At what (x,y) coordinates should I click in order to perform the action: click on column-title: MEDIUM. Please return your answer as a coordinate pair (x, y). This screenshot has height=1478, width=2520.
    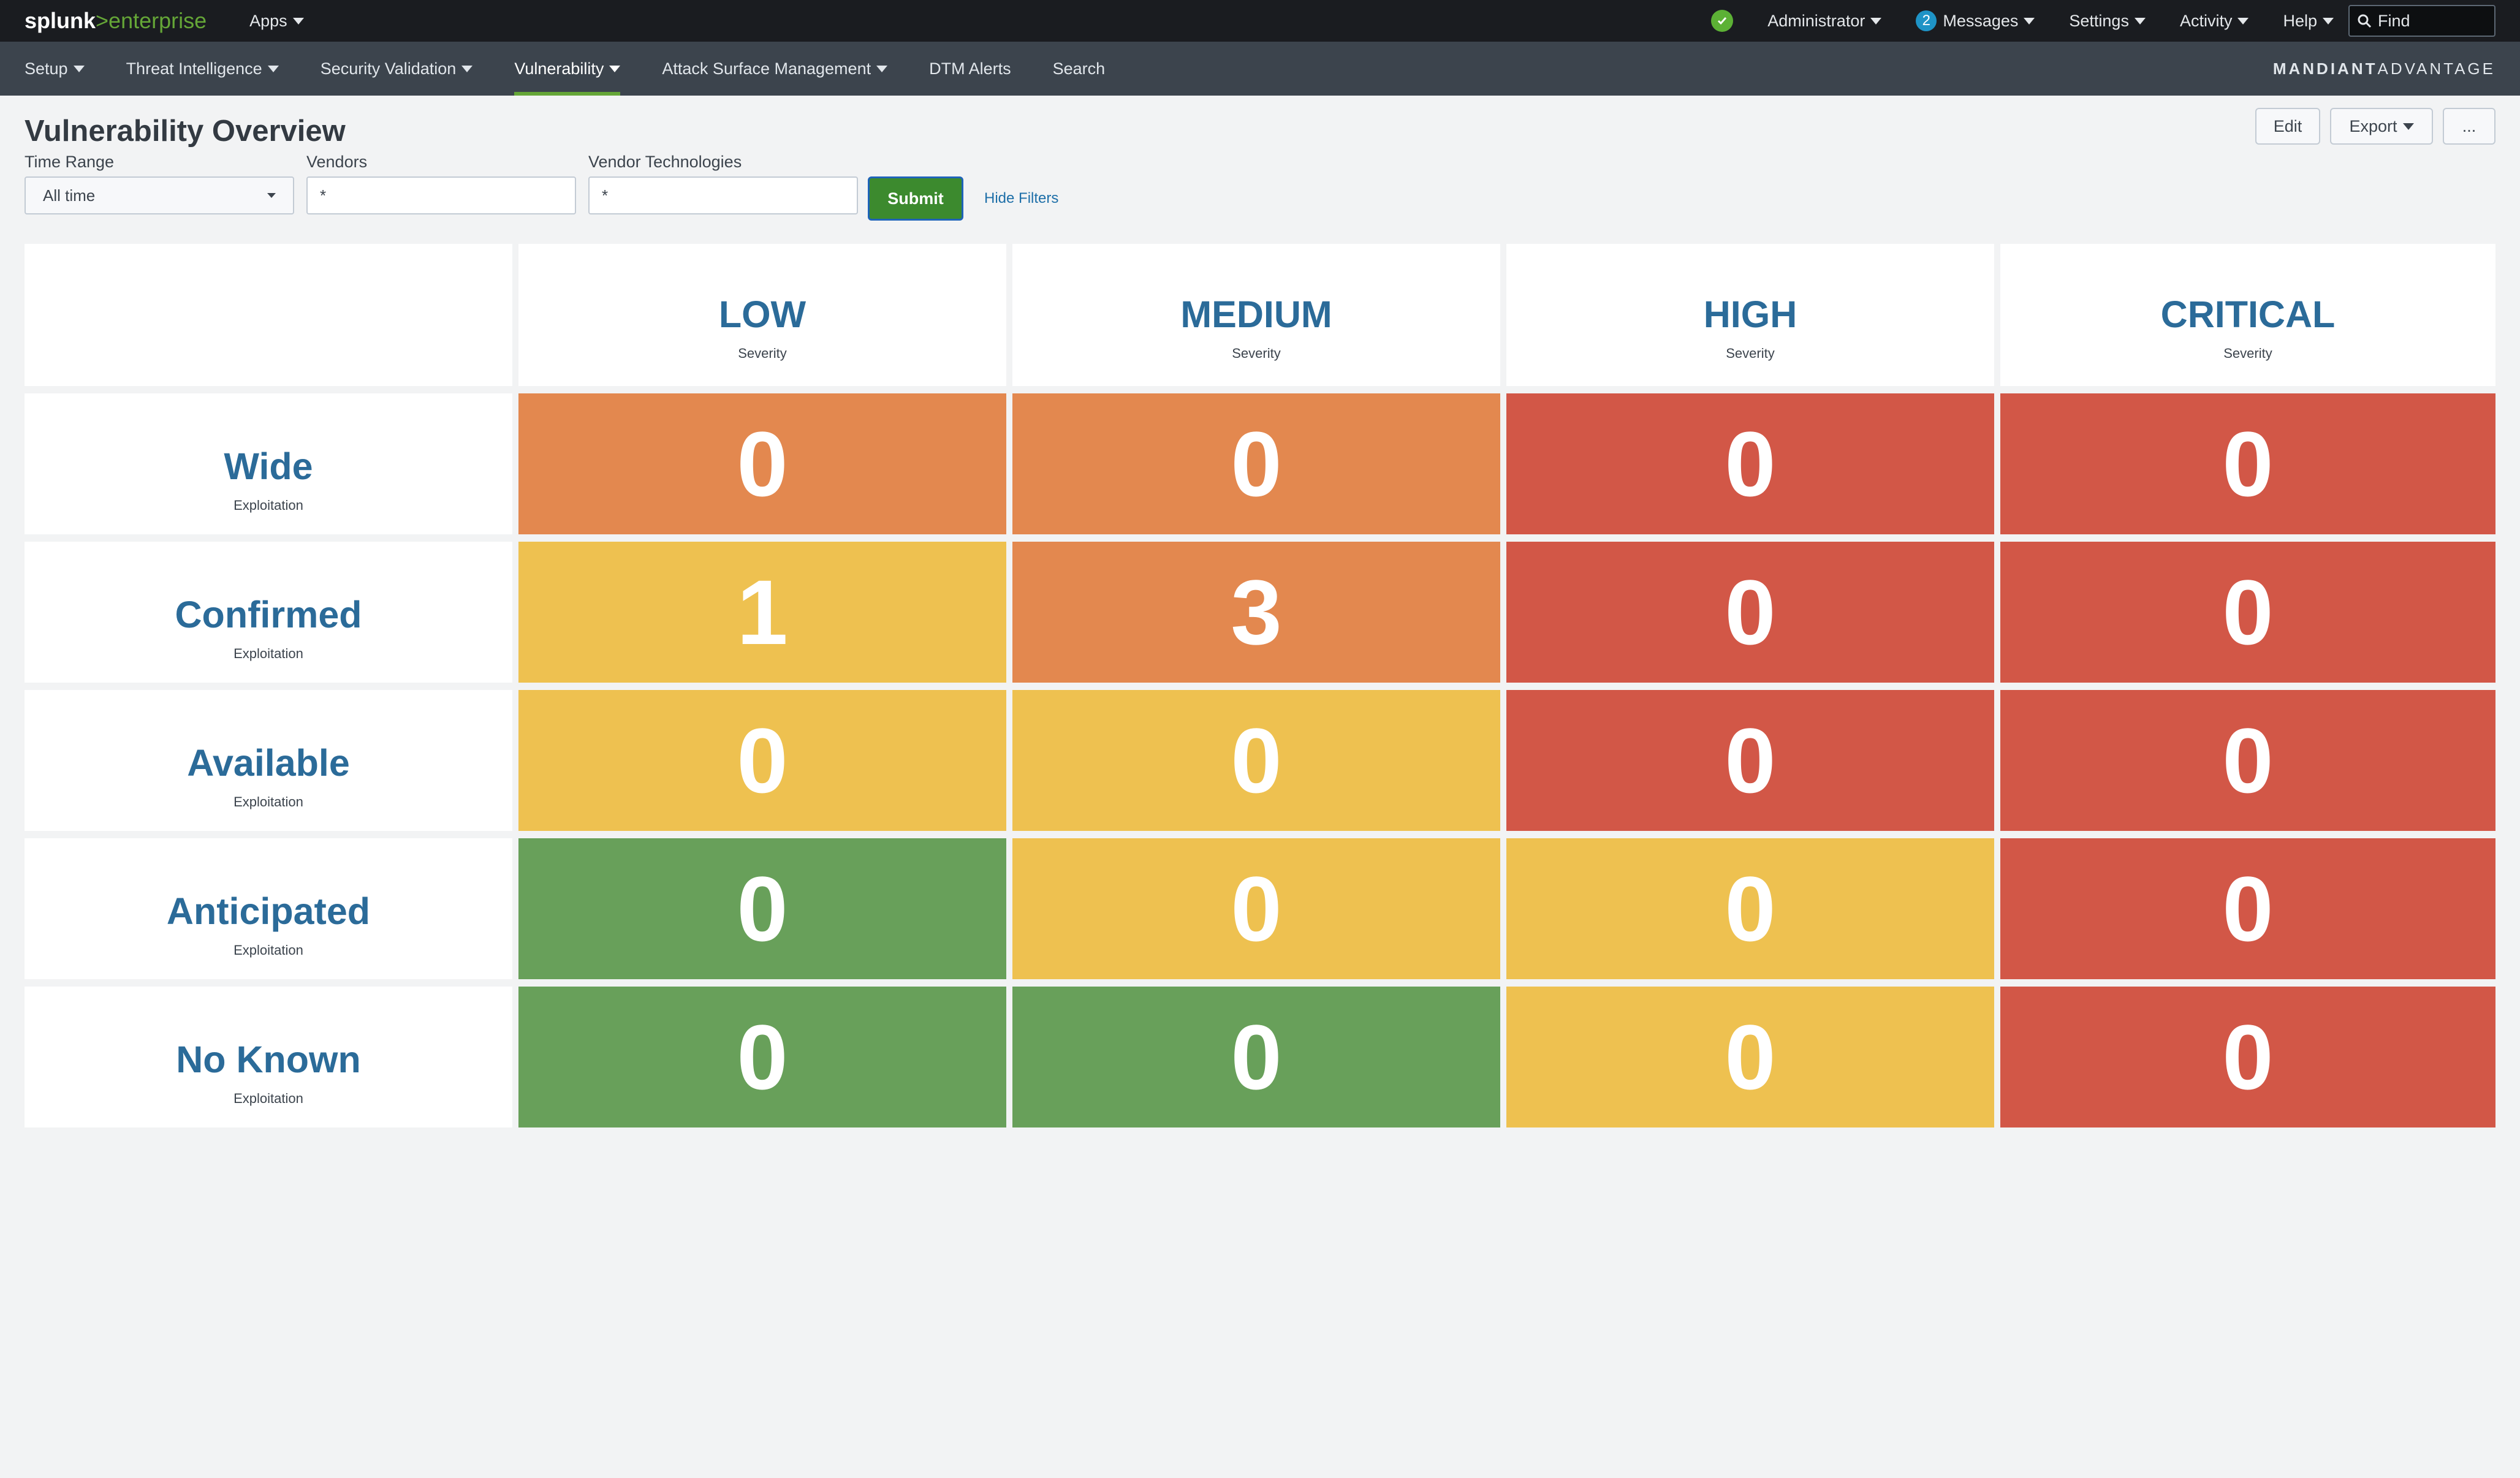
    Looking at the image, I should click on (1256, 315).